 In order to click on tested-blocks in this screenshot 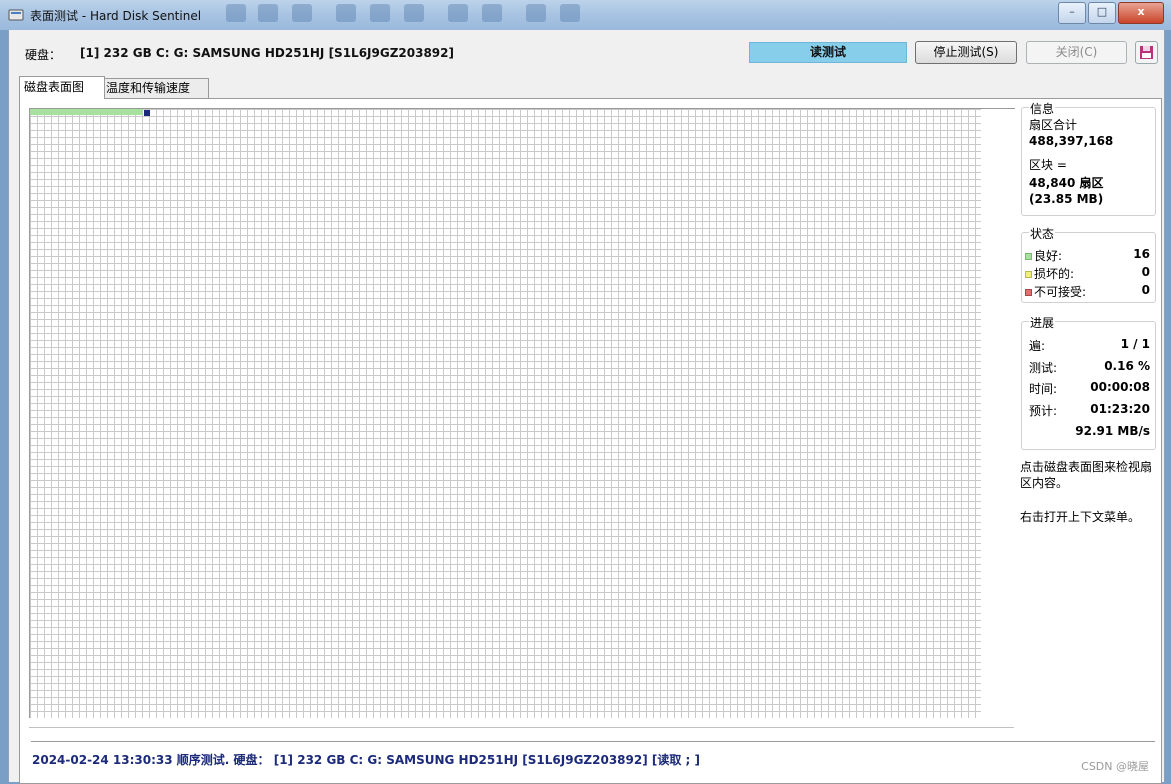, I will do `click(86, 112)`.